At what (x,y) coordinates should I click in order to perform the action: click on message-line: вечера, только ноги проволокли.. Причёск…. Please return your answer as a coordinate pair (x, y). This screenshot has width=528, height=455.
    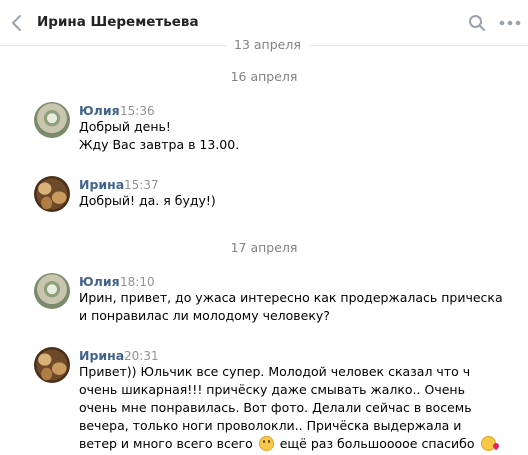
    Looking at the image, I should click on (270, 425).